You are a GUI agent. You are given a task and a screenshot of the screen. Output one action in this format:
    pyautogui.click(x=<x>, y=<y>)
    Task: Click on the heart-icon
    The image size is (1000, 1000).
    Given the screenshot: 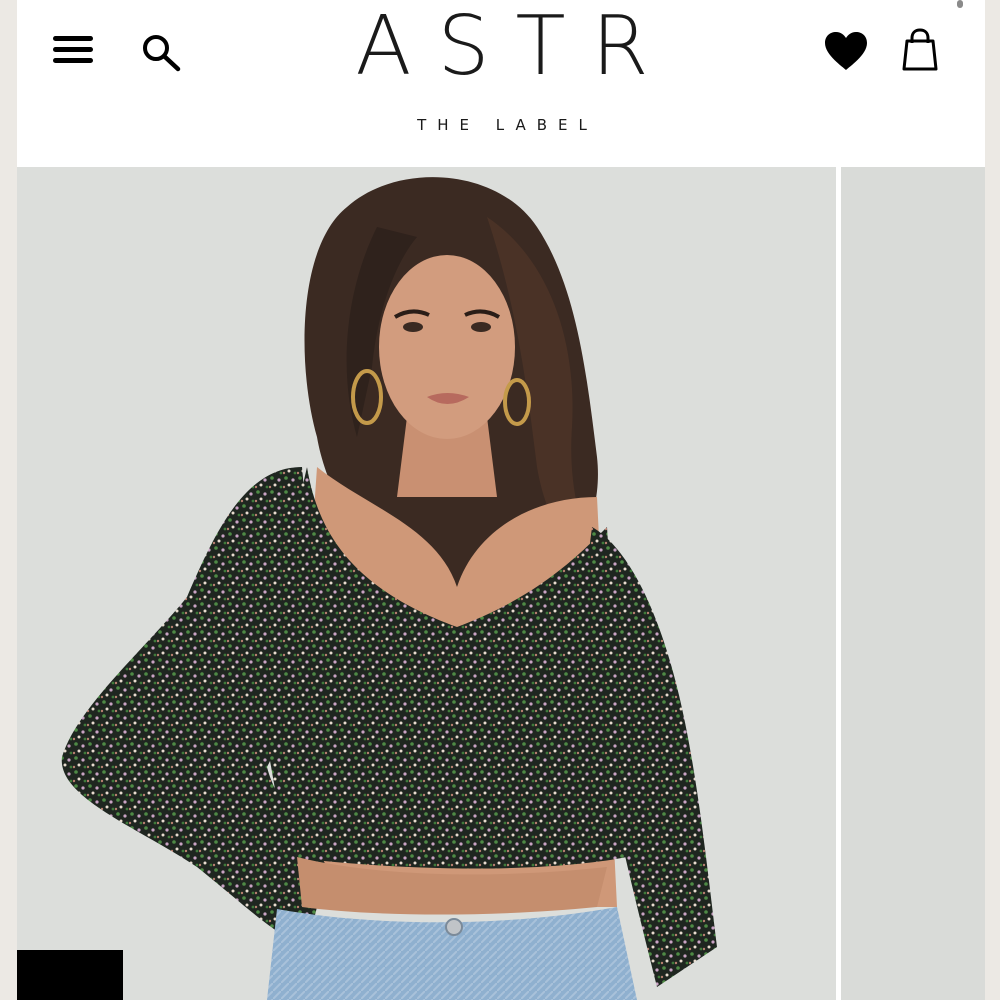 What is the action you would take?
    pyautogui.click(x=846, y=51)
    